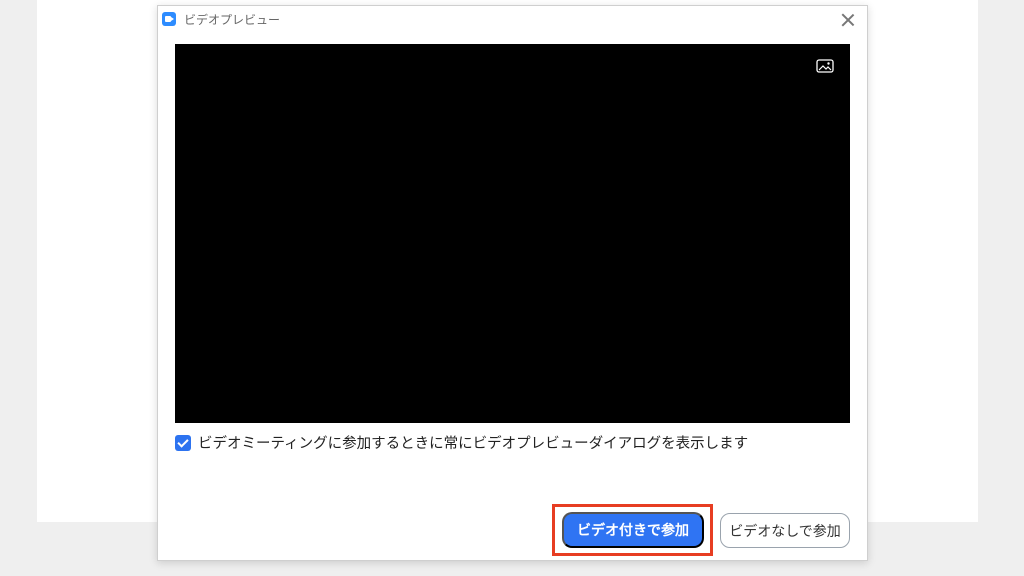 Image resolution: width=1024 pixels, height=576 pixels. I want to click on zoom-app-icon, so click(169, 19).